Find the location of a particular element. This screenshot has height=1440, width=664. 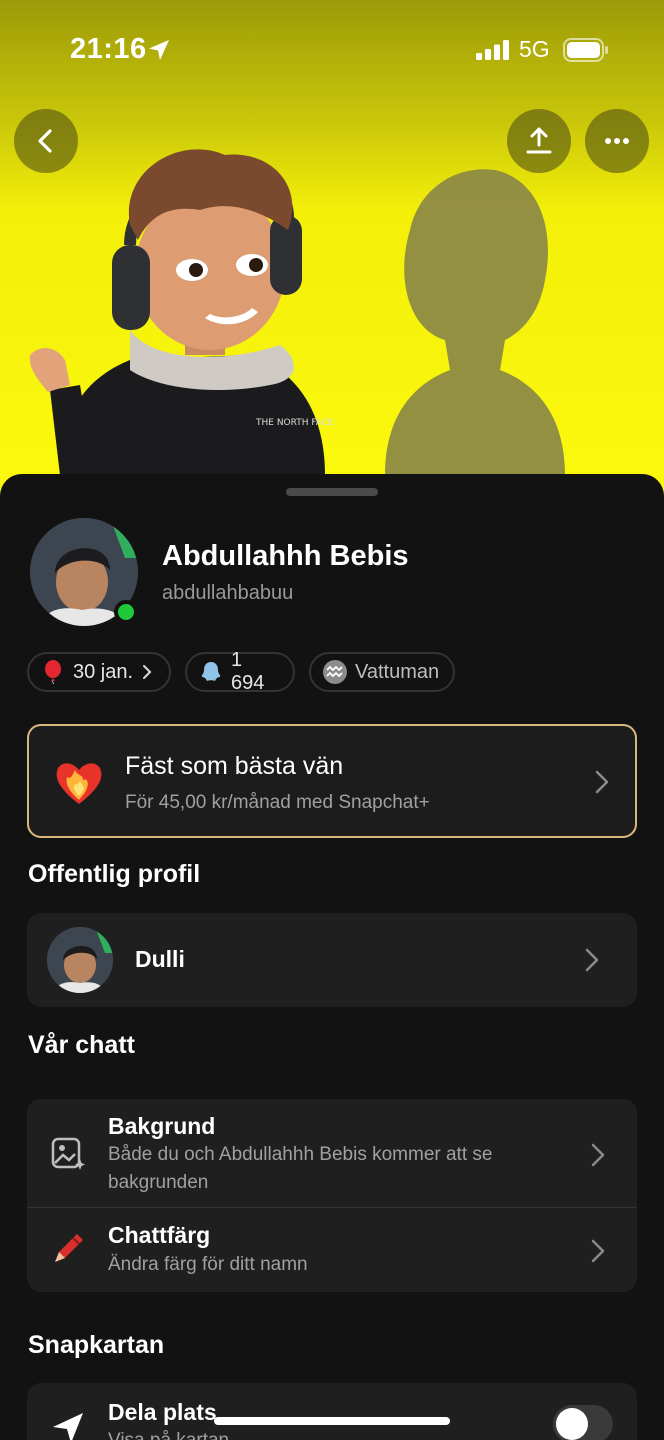

display-name: Abdullahhh Bebis is located at coordinates (285, 556).